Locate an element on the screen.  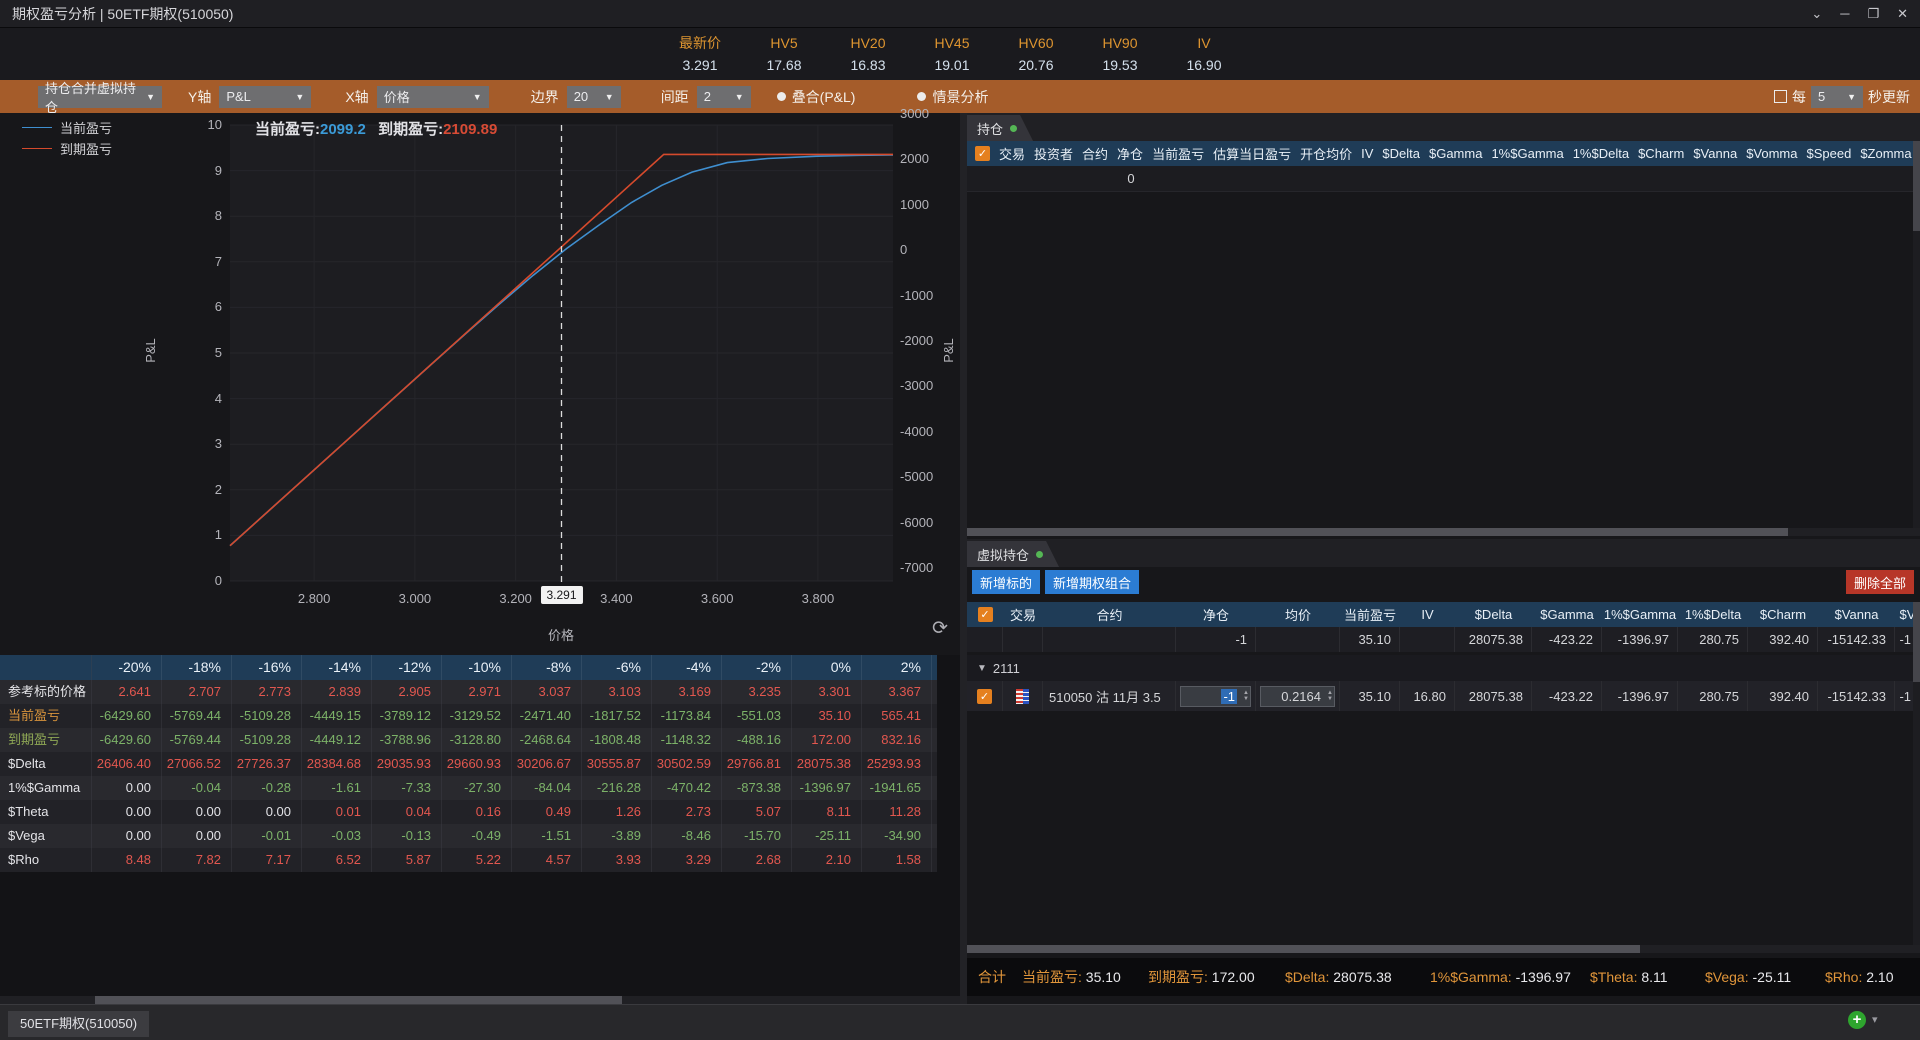
row-checkbox: ✓ is located at coordinates (985, 696).